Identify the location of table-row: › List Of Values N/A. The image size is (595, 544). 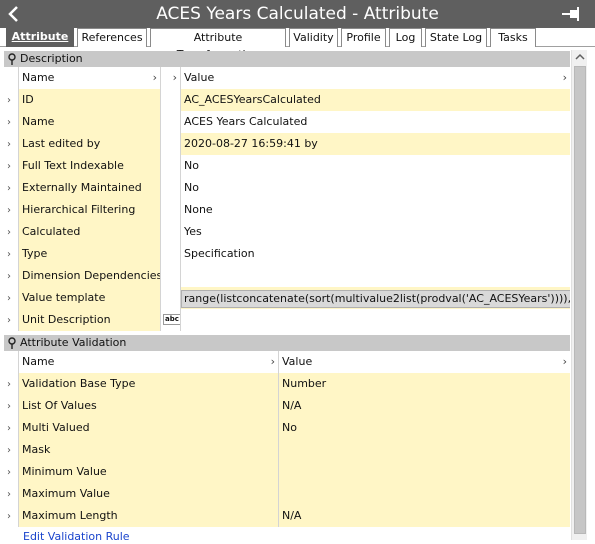
(287, 406).